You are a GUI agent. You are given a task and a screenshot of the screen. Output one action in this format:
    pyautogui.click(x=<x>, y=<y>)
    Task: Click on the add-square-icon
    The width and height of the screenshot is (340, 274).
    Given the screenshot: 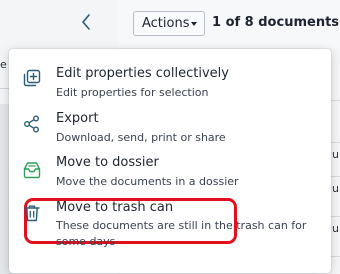 What is the action you would take?
    pyautogui.click(x=32, y=78)
    